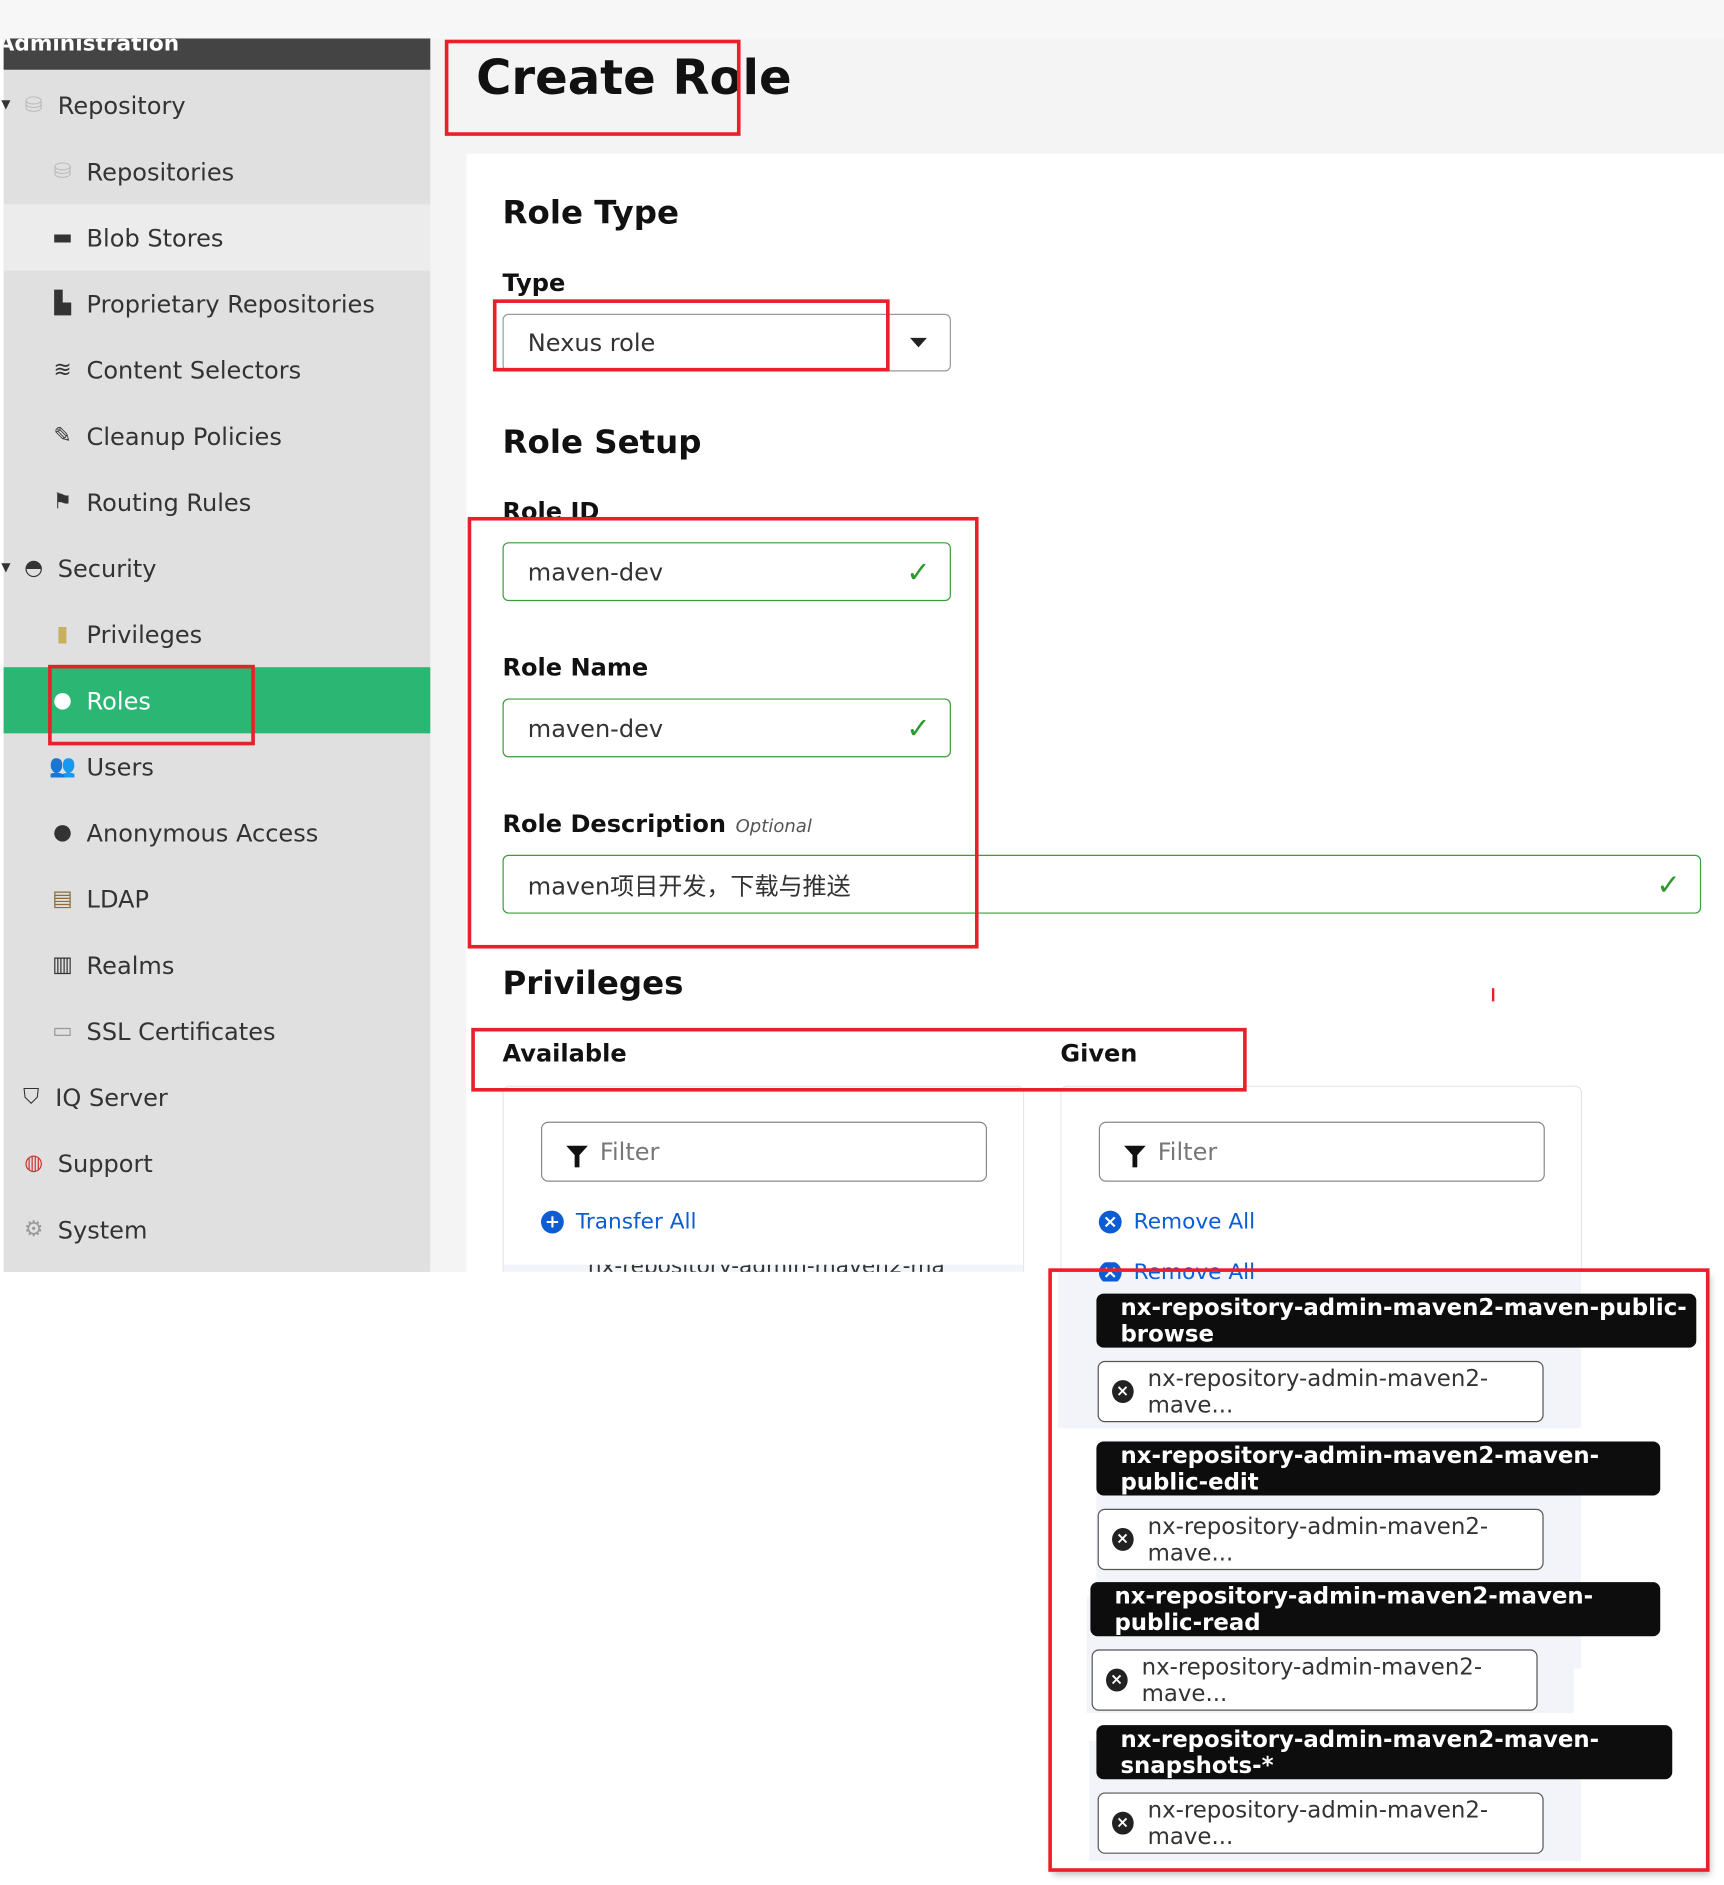 This screenshot has height=1885, width=1724. What do you see at coordinates (34, 568) in the screenshot?
I see `helmet-icon: ◓` at bounding box center [34, 568].